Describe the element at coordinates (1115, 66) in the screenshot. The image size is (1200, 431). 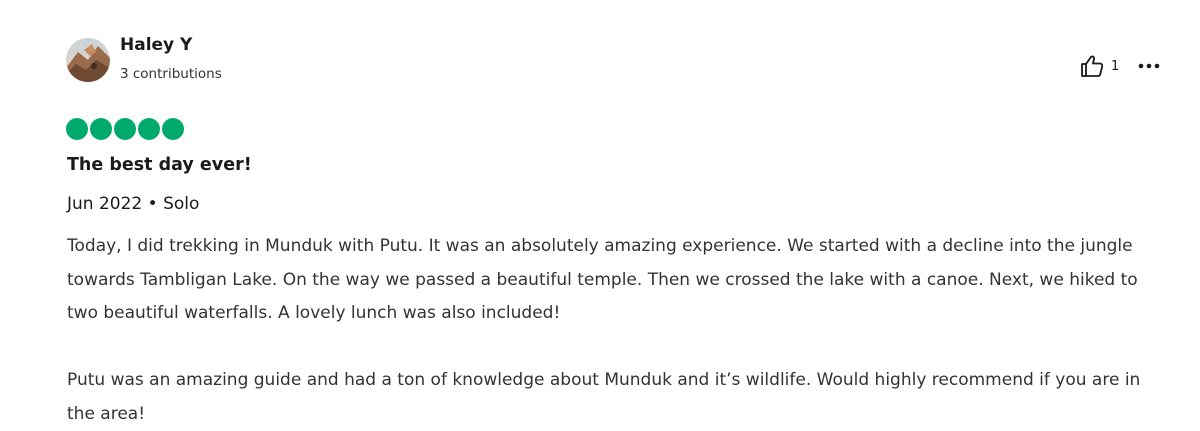
I see `helpful-count: 1` at that location.